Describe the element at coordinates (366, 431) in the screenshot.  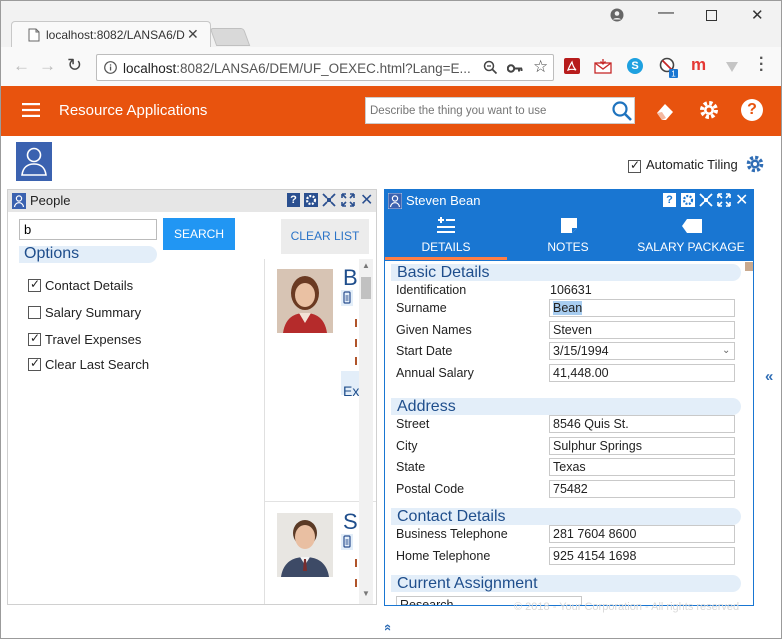
I see `people-list-scrollbar: ▲ ▼` at that location.